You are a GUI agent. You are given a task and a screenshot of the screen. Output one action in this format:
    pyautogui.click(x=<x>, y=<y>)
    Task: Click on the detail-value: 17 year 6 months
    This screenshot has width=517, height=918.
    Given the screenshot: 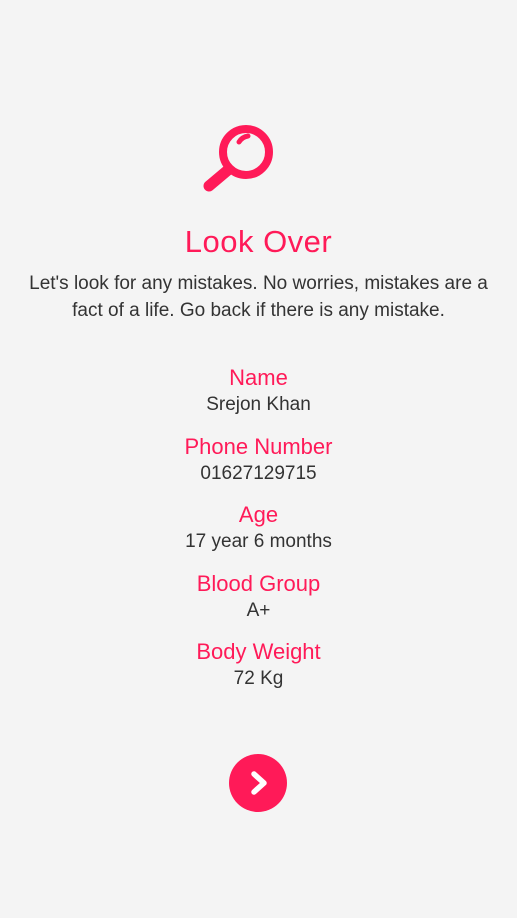 What is the action you would take?
    pyautogui.click(x=258, y=541)
    